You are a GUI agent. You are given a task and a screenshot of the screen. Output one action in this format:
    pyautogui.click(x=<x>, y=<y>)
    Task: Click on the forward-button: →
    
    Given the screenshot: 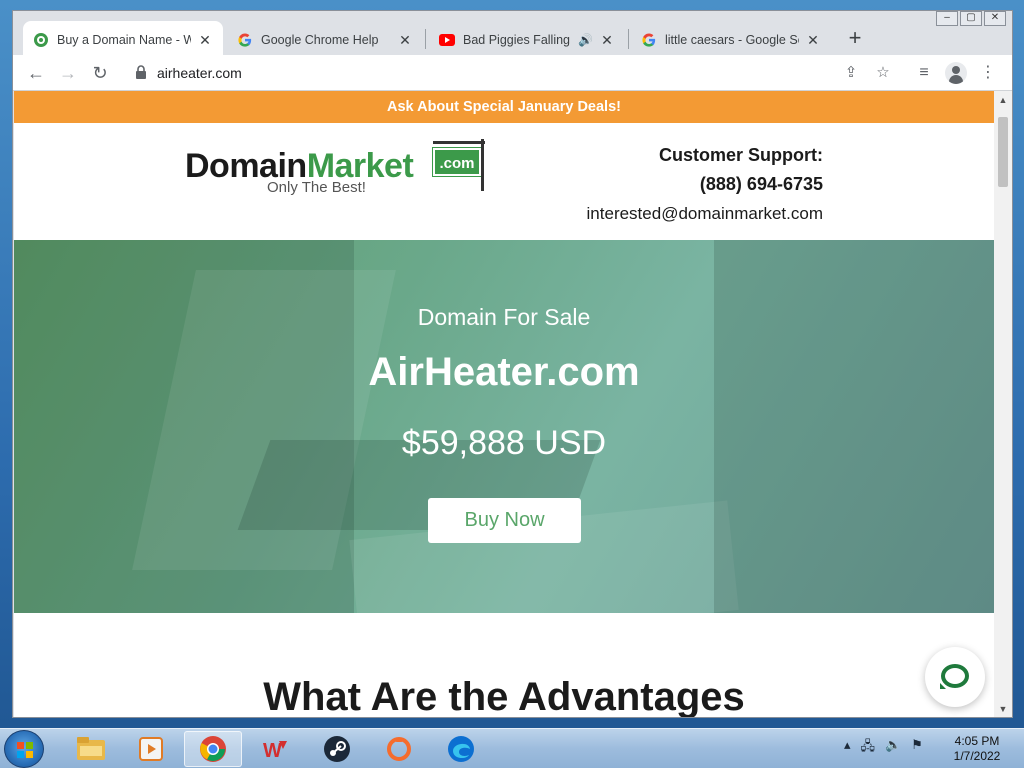 What is the action you would take?
    pyautogui.click(x=68, y=73)
    